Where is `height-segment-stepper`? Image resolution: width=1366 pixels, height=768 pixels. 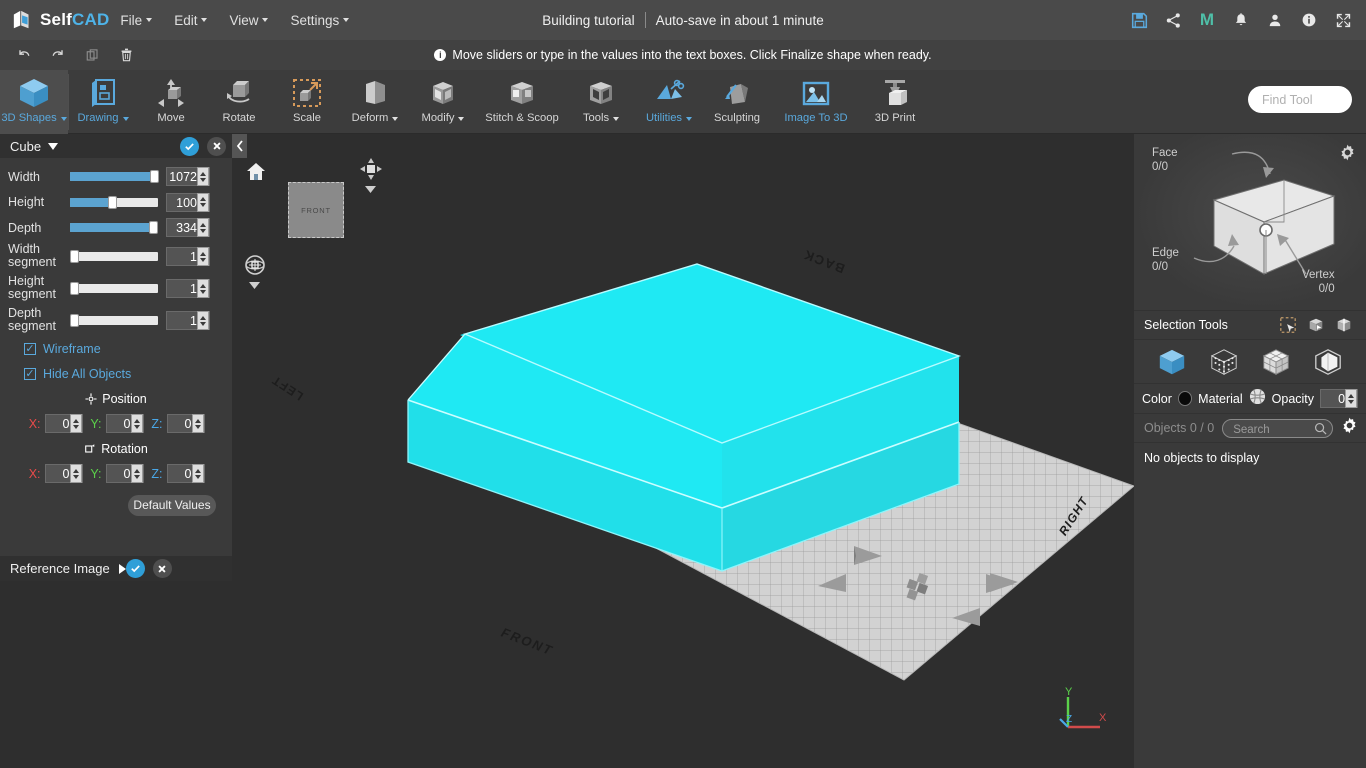 height-segment-stepper is located at coordinates (203, 288).